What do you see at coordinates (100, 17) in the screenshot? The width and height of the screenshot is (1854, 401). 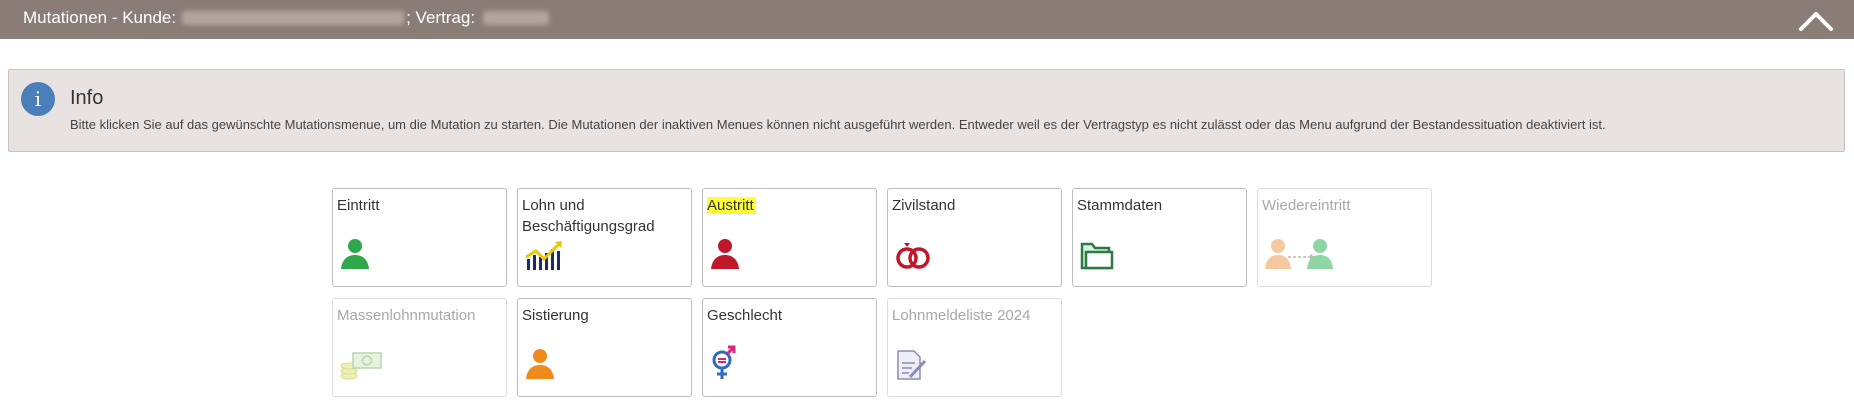 I see `header-title-prefix: Mutationen - Kunde:` at bounding box center [100, 17].